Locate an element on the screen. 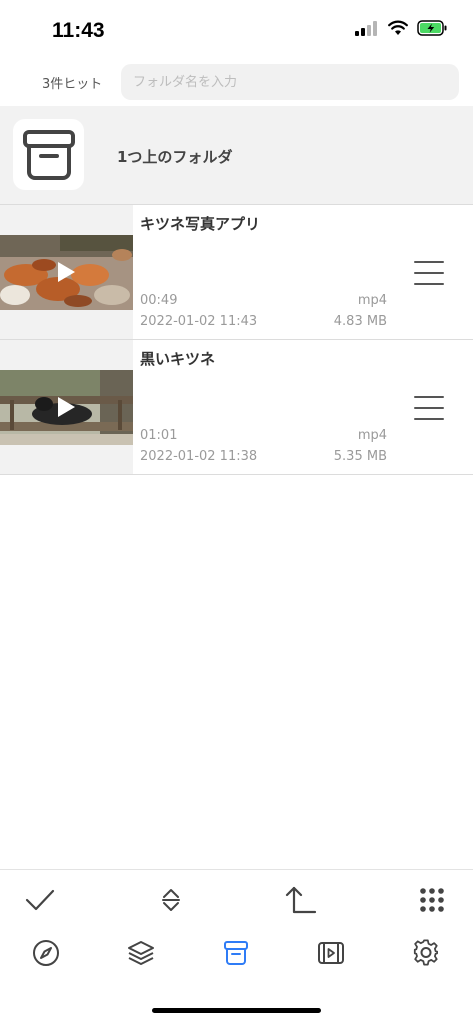 This screenshot has width=473, height=1024. folder-tile is located at coordinates (48, 154).